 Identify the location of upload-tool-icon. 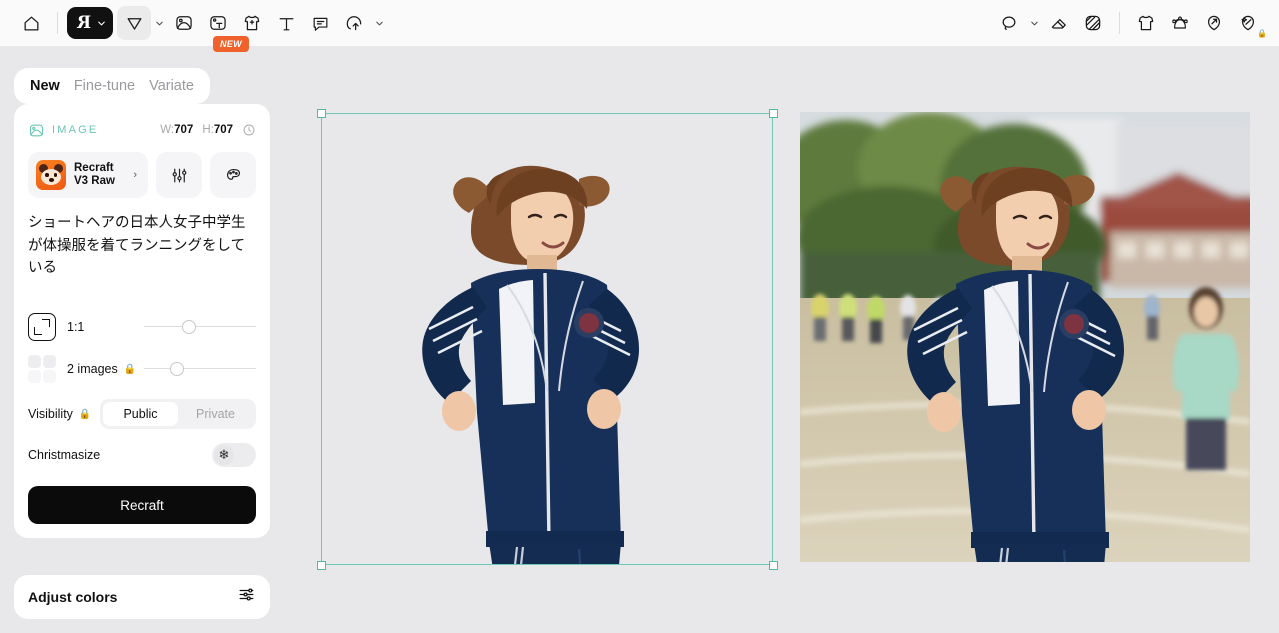
(354, 23).